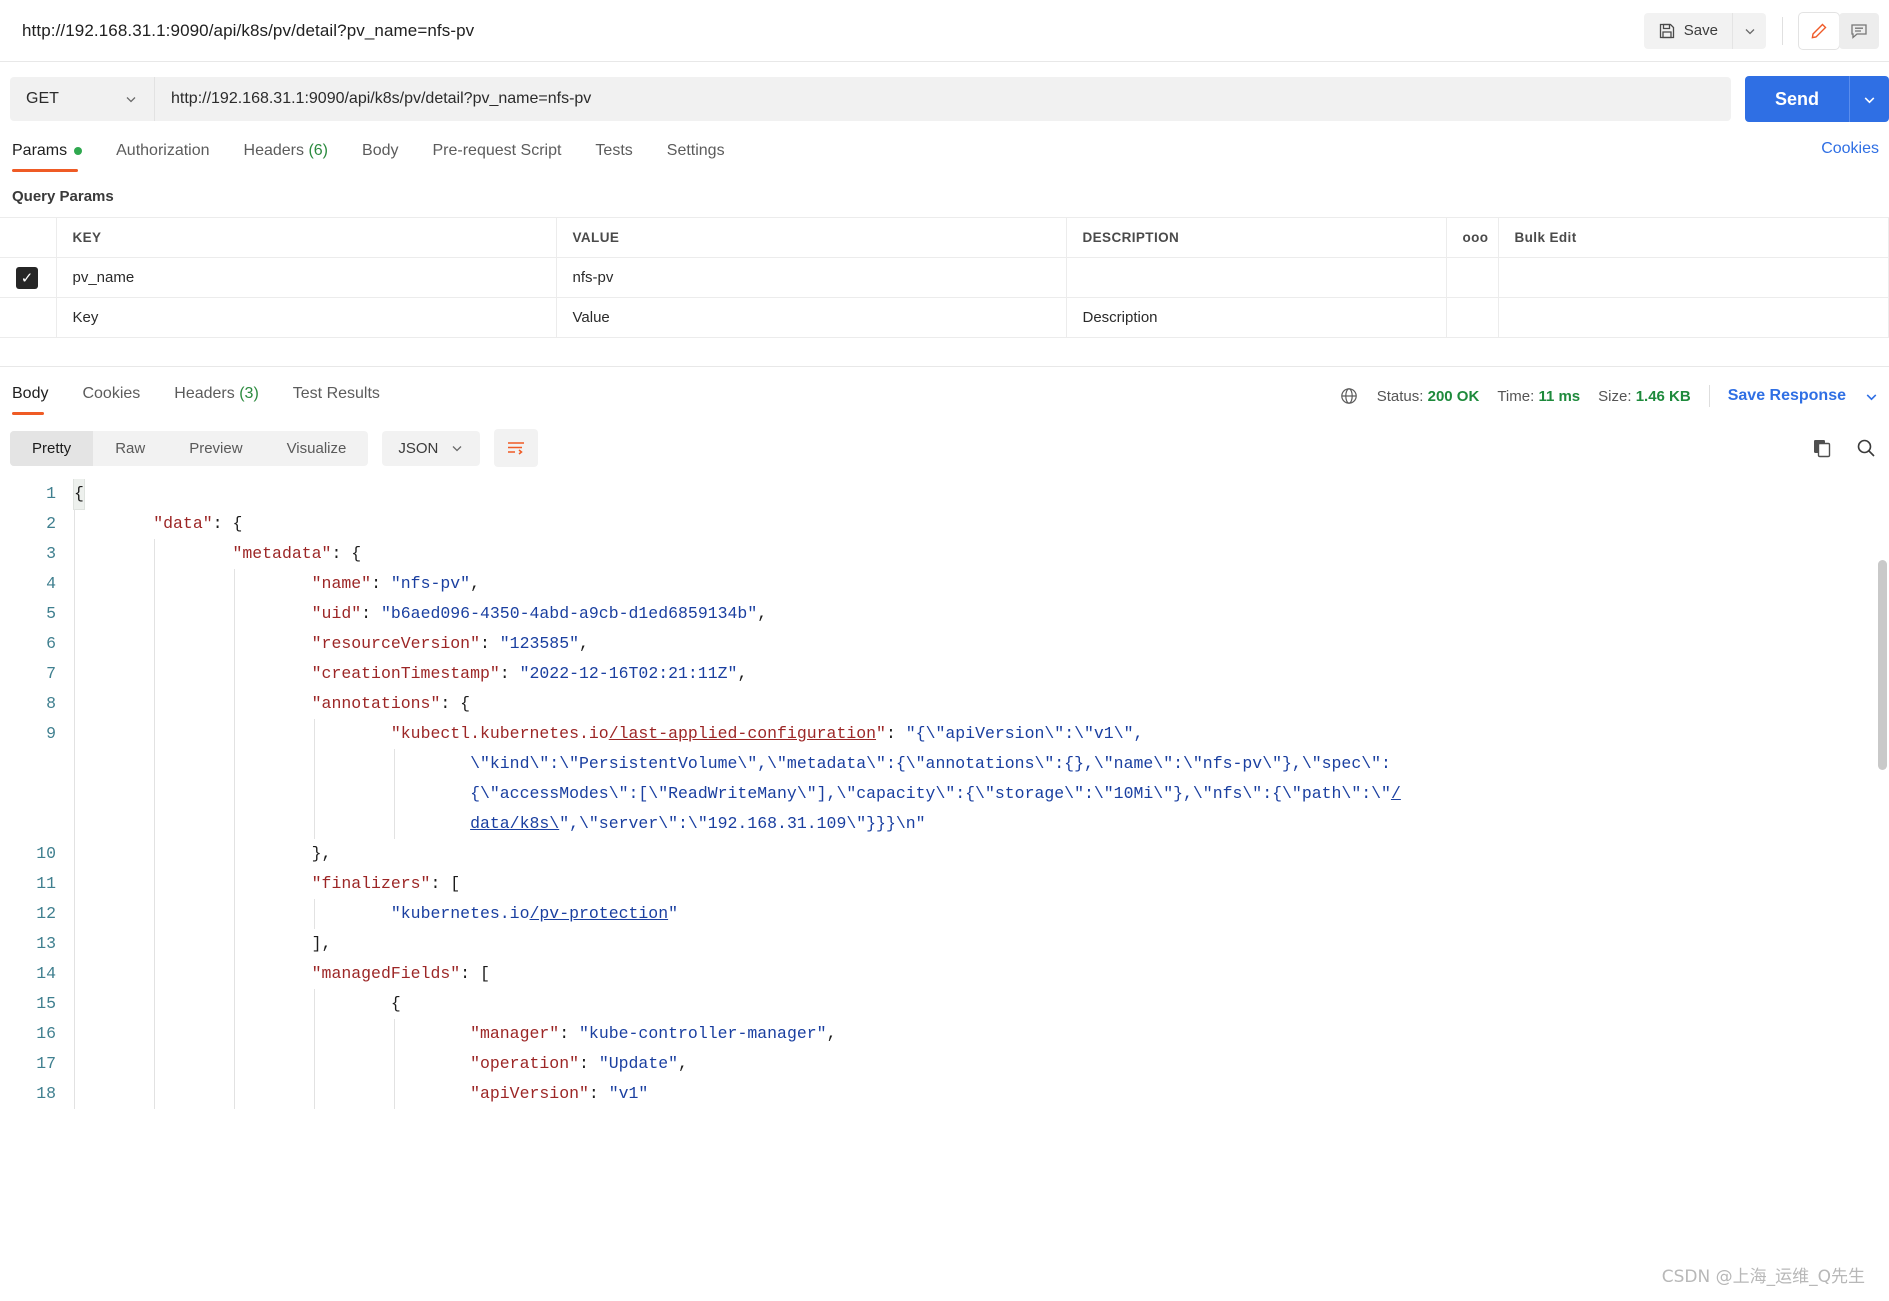 The height and width of the screenshot is (1301, 1889). Describe the element at coordinates (584, 643) in the screenshot. I see `code-token: ,` at that location.